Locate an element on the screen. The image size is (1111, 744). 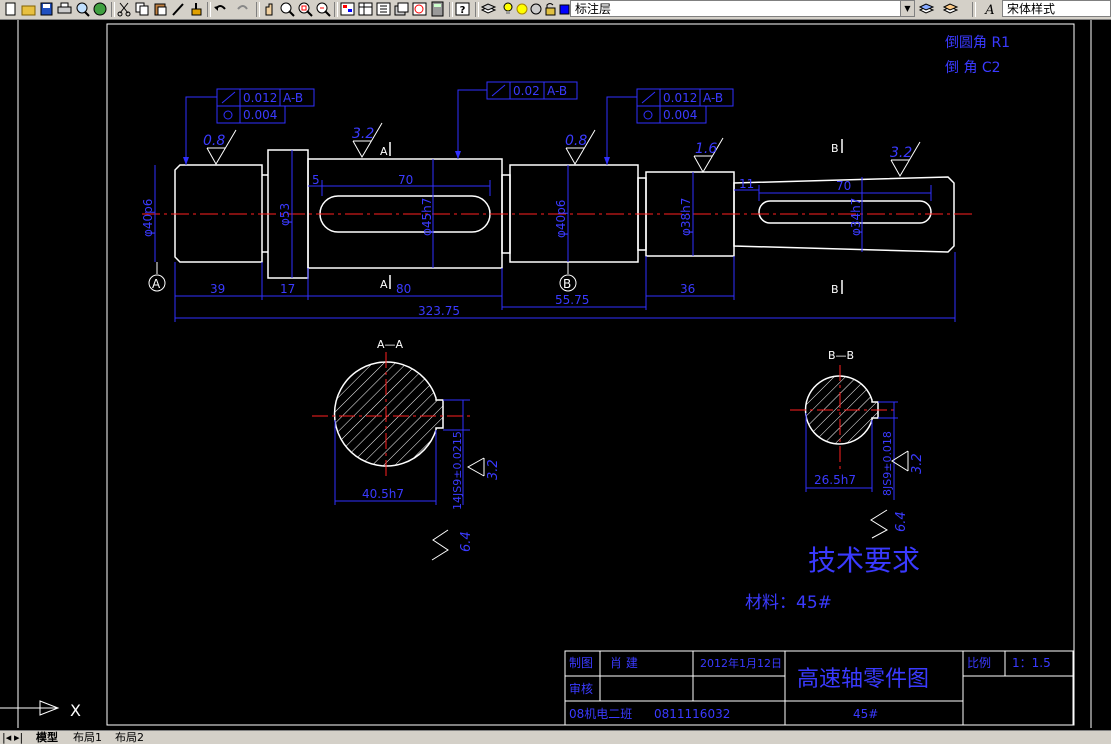
layer-combo: 标注层 ▼ is located at coordinates (742, 8).